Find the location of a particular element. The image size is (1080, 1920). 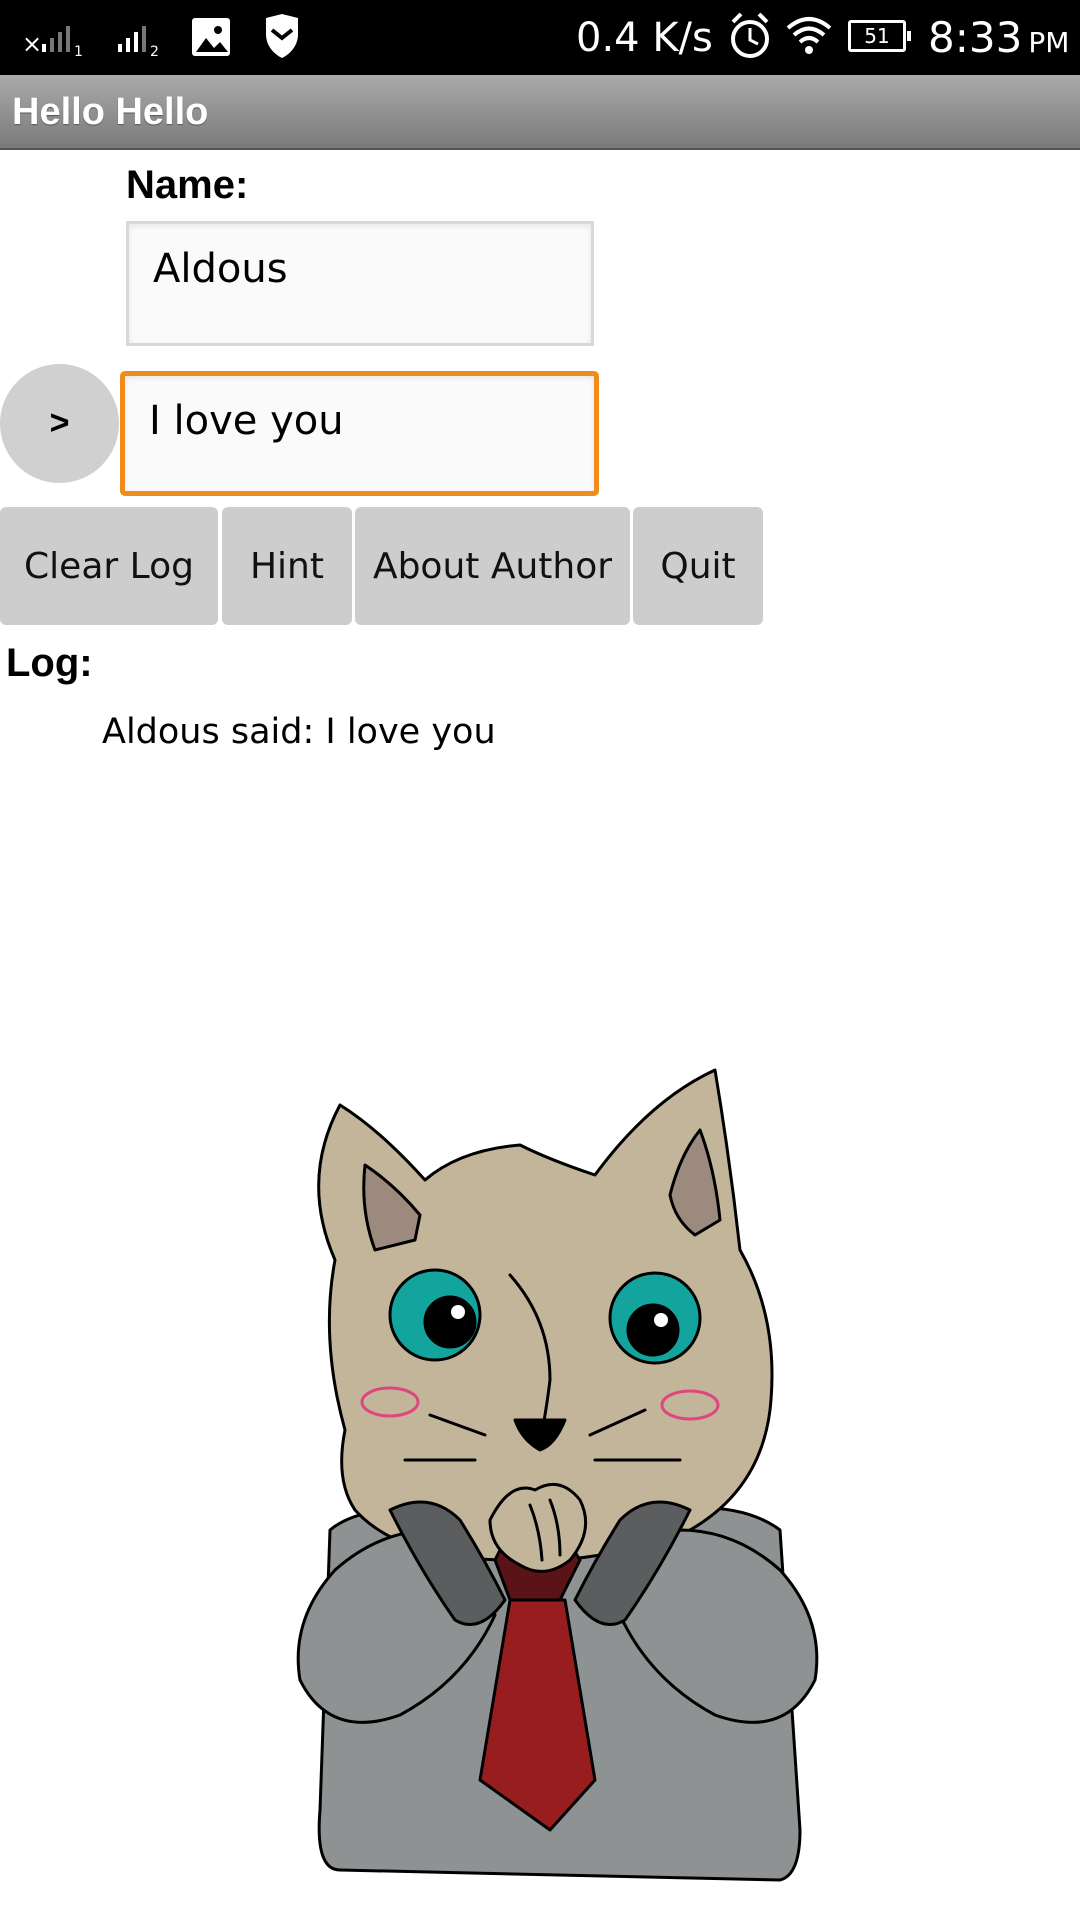

network-speed: 0.4 K/s is located at coordinates (644, 37).